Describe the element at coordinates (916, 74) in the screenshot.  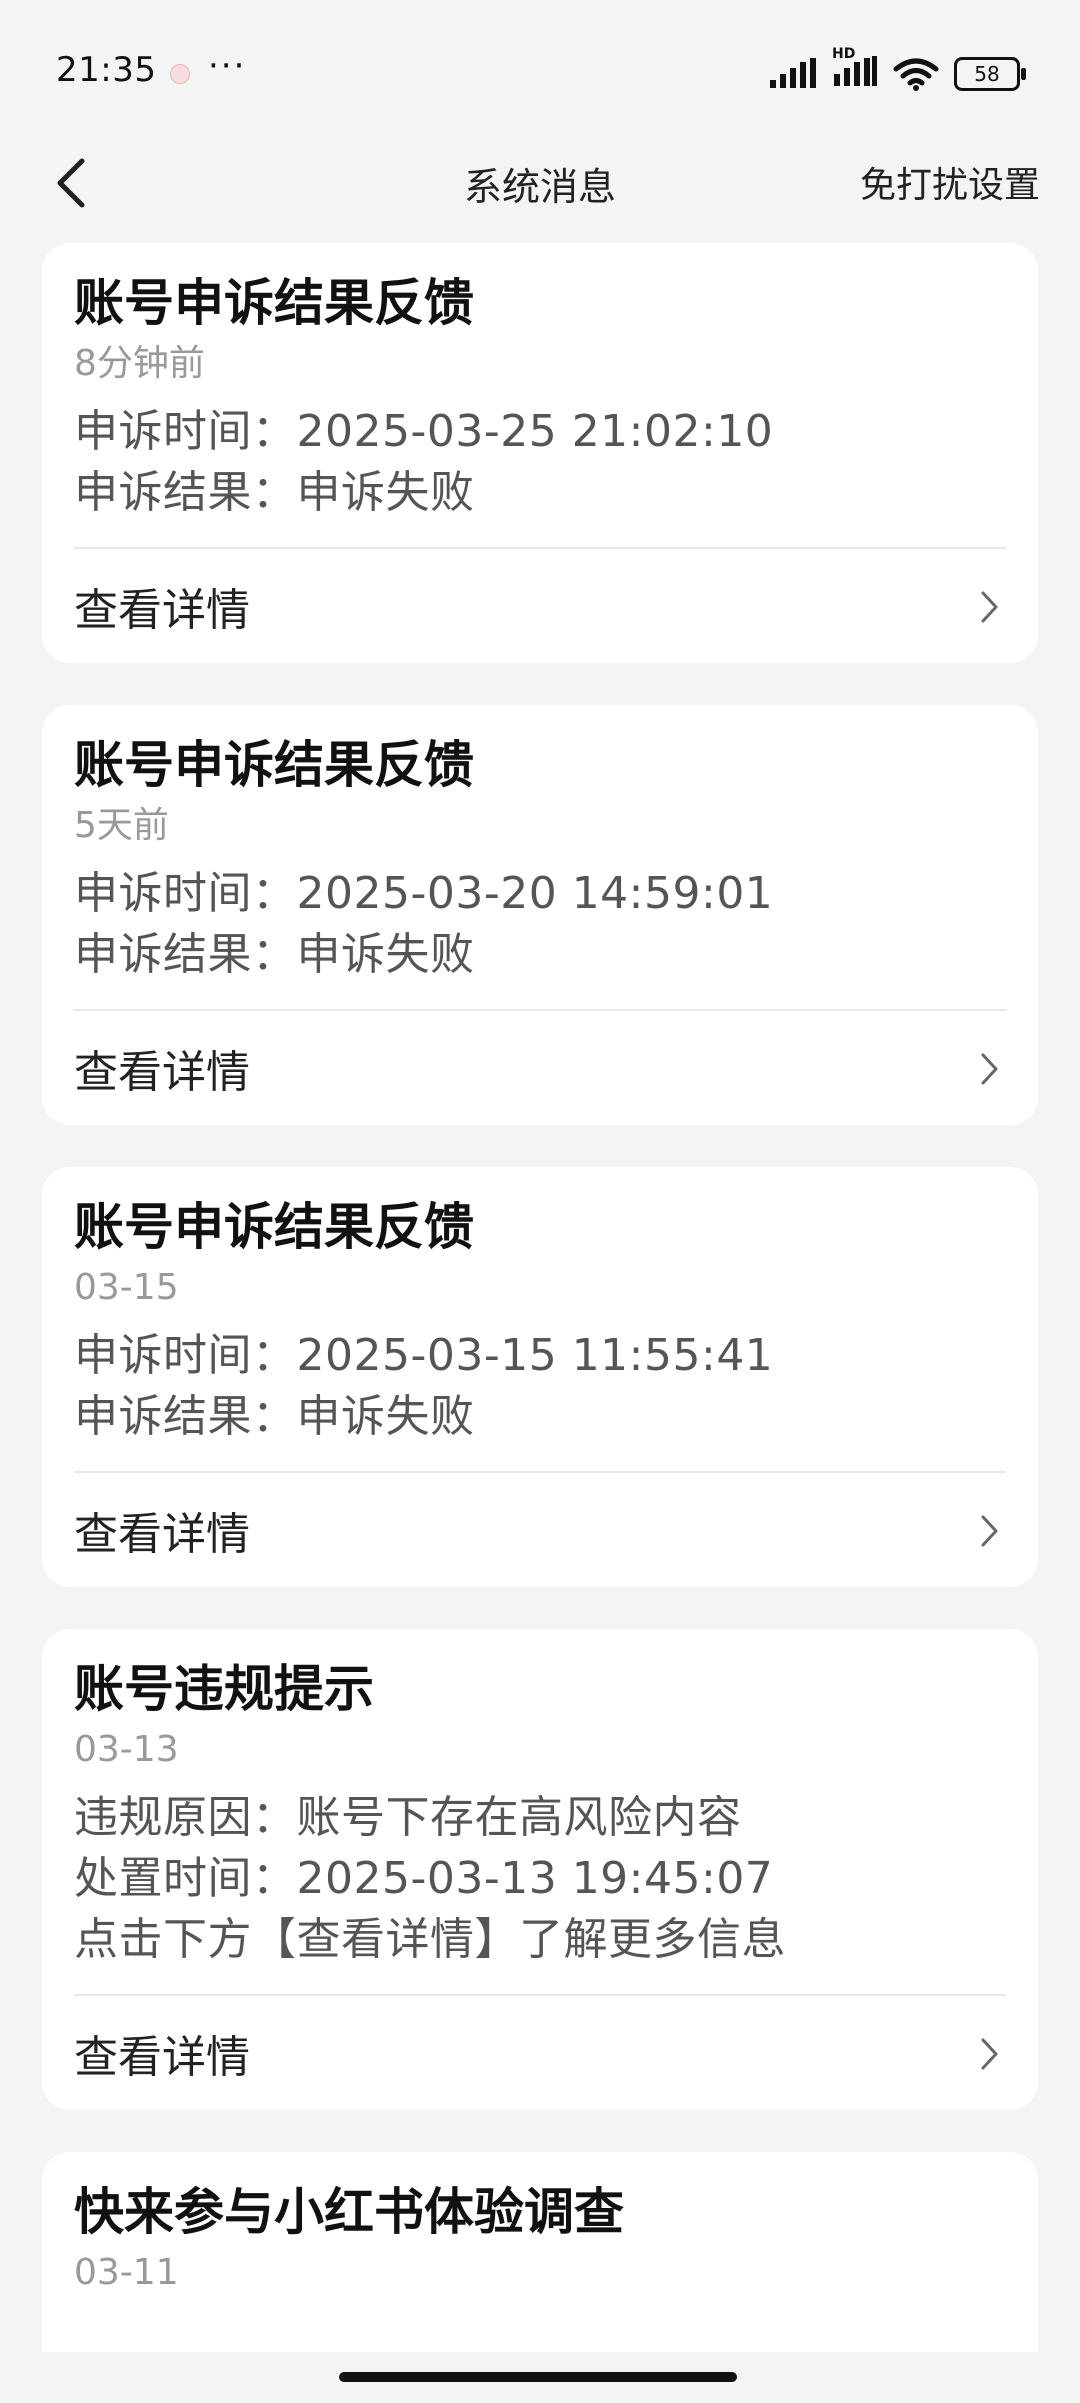
I see `wifi-icon` at that location.